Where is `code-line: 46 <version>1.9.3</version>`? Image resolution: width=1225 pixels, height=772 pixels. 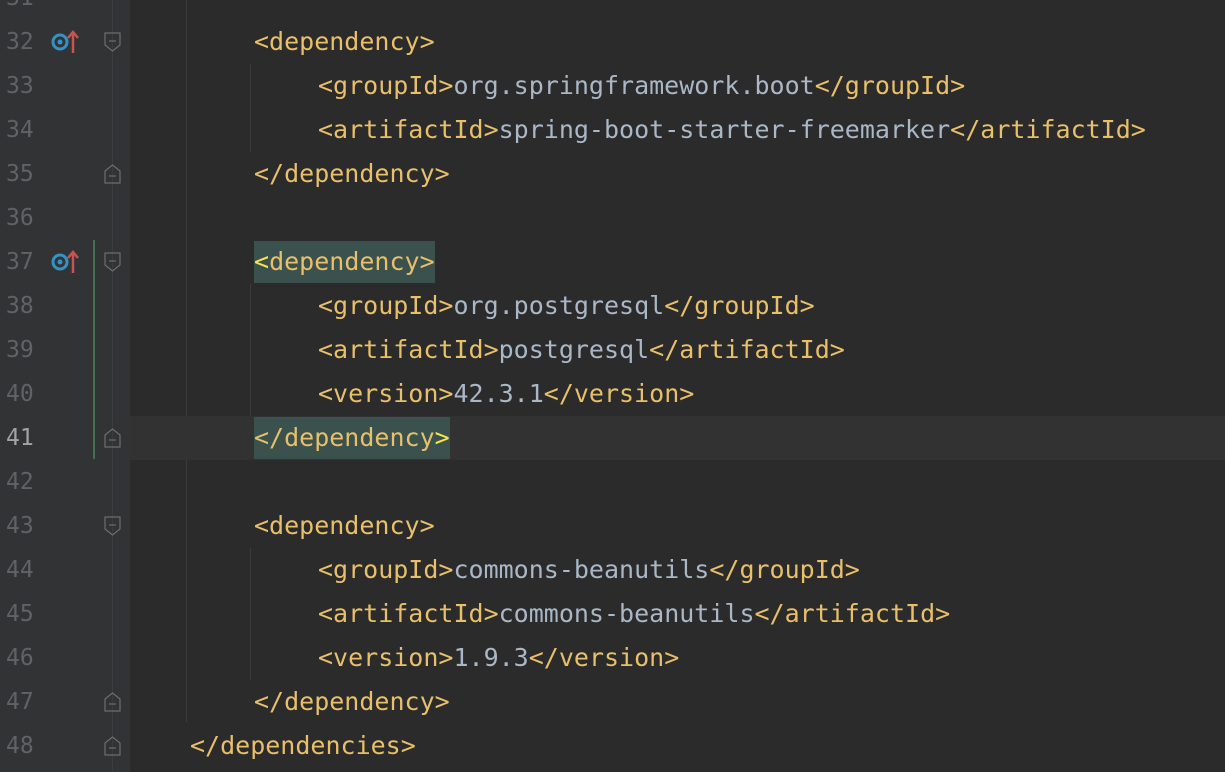
code-line: 46 <version>1.9.3</version> is located at coordinates (612, 658).